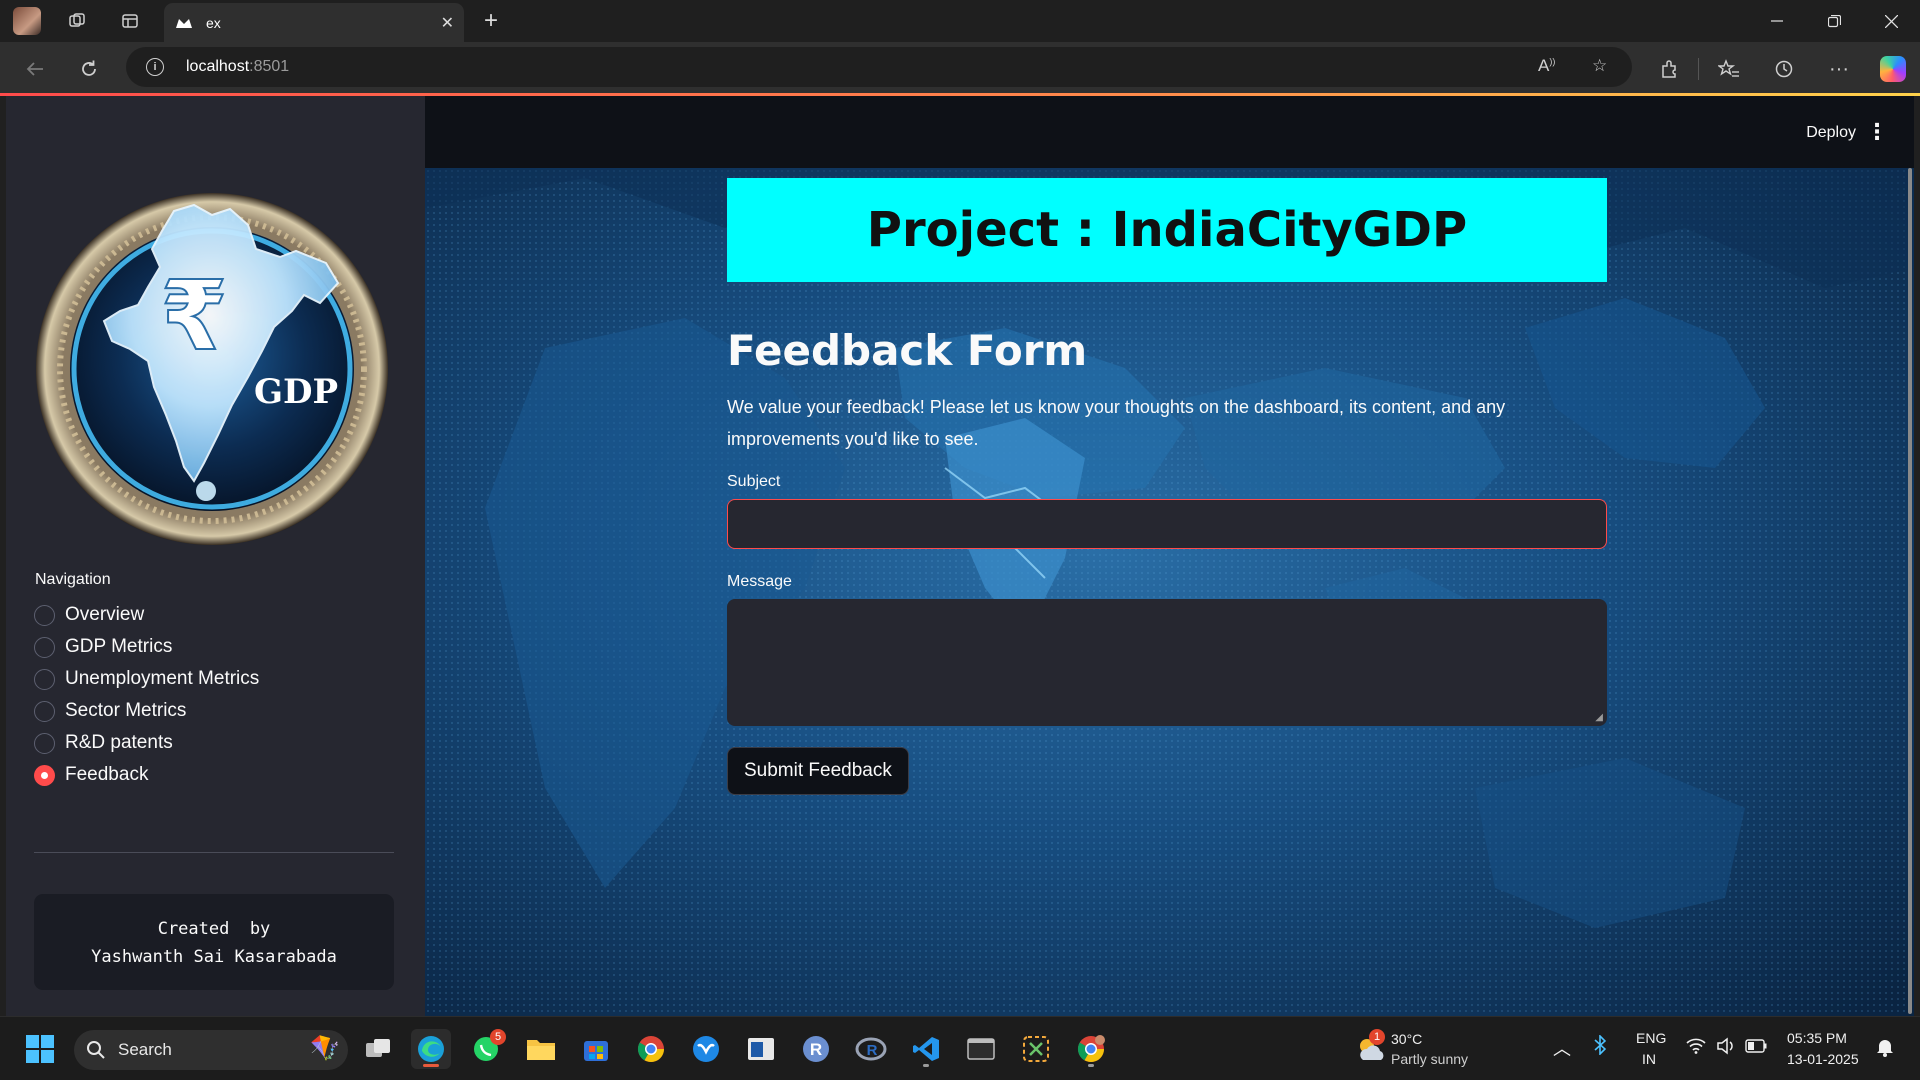  I want to click on copilot-icon, so click(1893, 69).